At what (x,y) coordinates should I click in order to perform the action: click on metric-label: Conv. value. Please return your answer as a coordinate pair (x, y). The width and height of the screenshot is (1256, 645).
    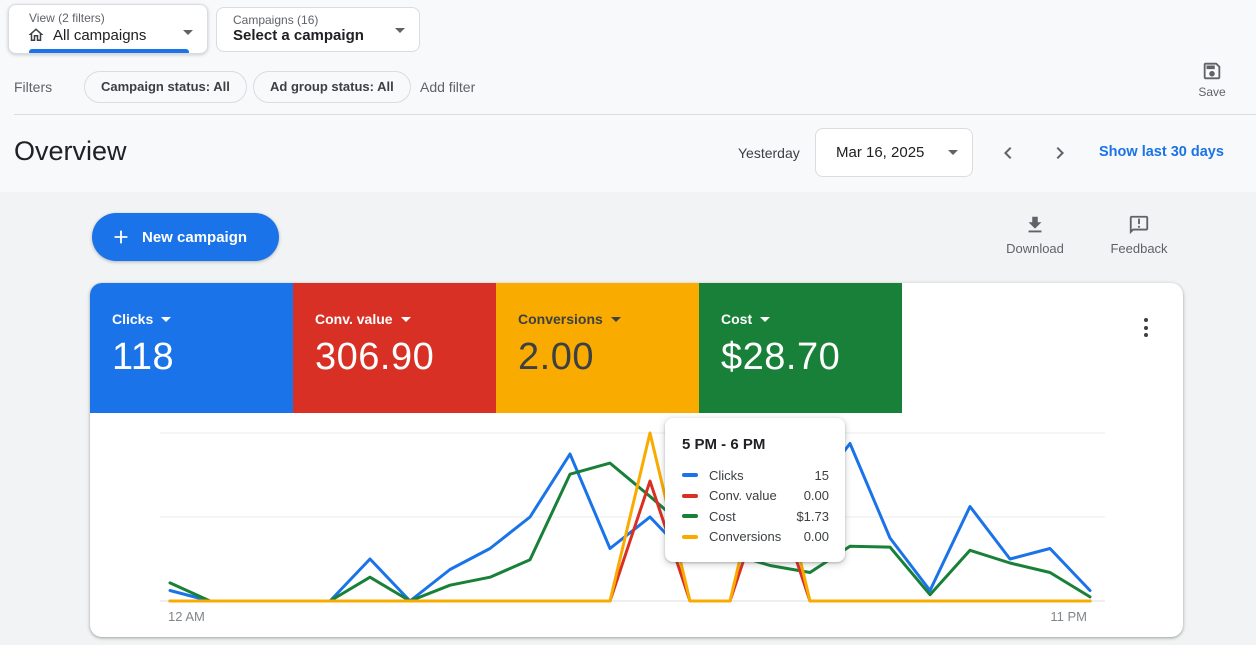
    Looking at the image, I should click on (354, 319).